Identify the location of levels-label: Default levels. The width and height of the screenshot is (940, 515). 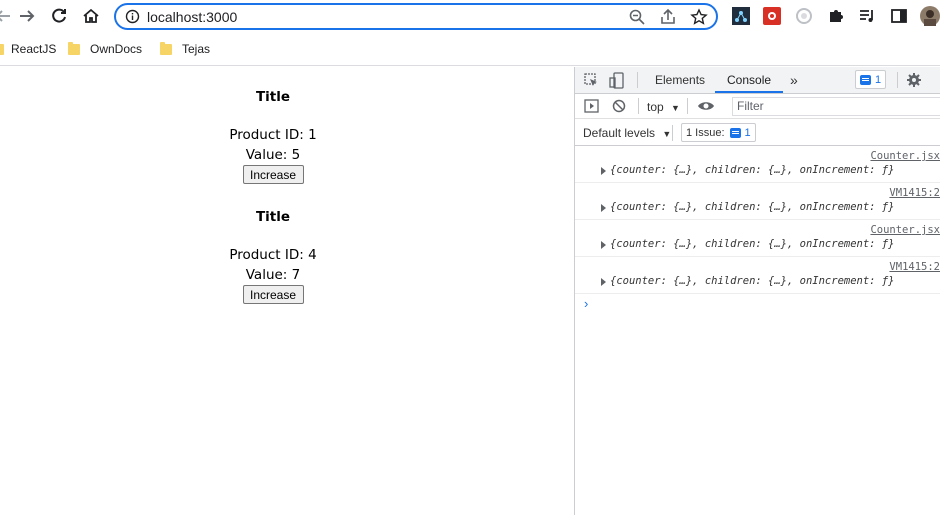
(619, 133).